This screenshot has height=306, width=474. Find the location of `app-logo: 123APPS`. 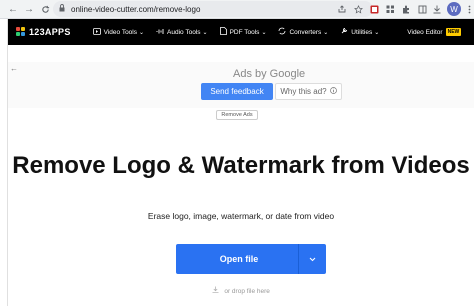

app-logo: 123APPS is located at coordinates (43, 32).